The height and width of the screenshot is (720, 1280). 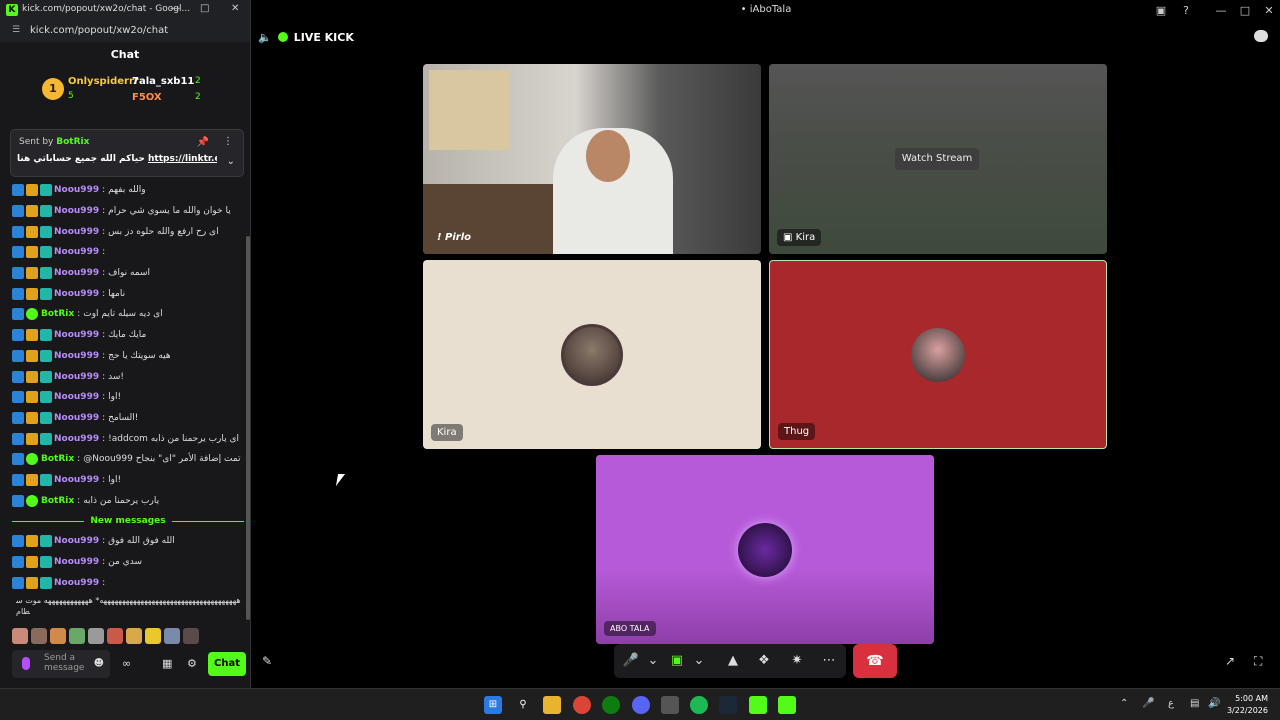 I want to click on leaderboard-name-3: F5OX, so click(x=147, y=97).